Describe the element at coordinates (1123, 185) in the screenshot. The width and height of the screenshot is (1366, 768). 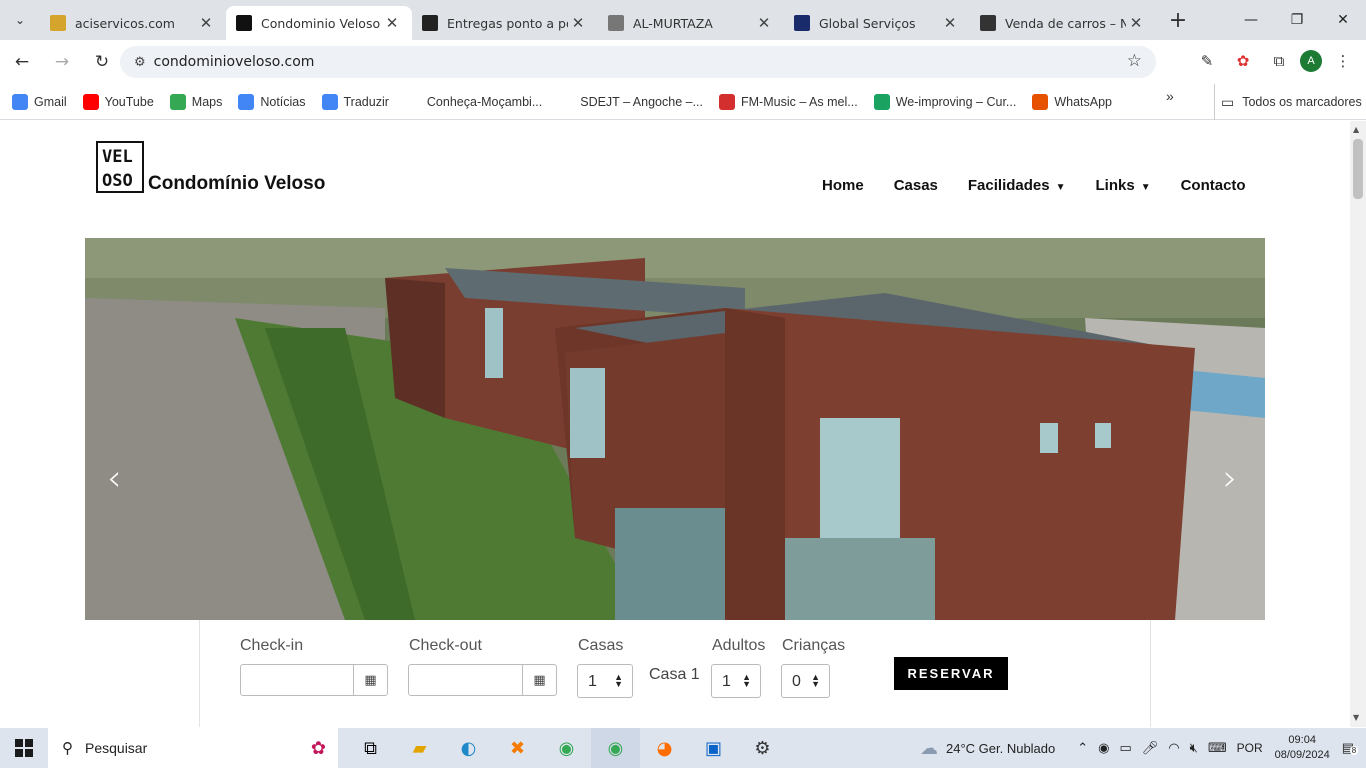
I see `nav-item: Links ▼` at that location.